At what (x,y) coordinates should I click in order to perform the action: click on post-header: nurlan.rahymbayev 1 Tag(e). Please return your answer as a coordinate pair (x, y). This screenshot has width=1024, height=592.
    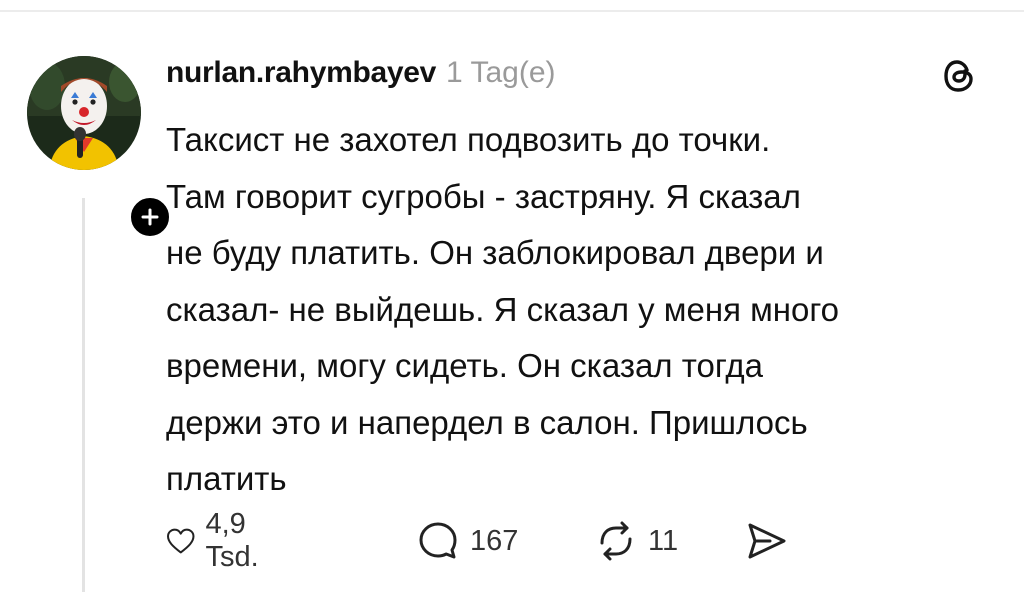
    Looking at the image, I should click on (361, 76).